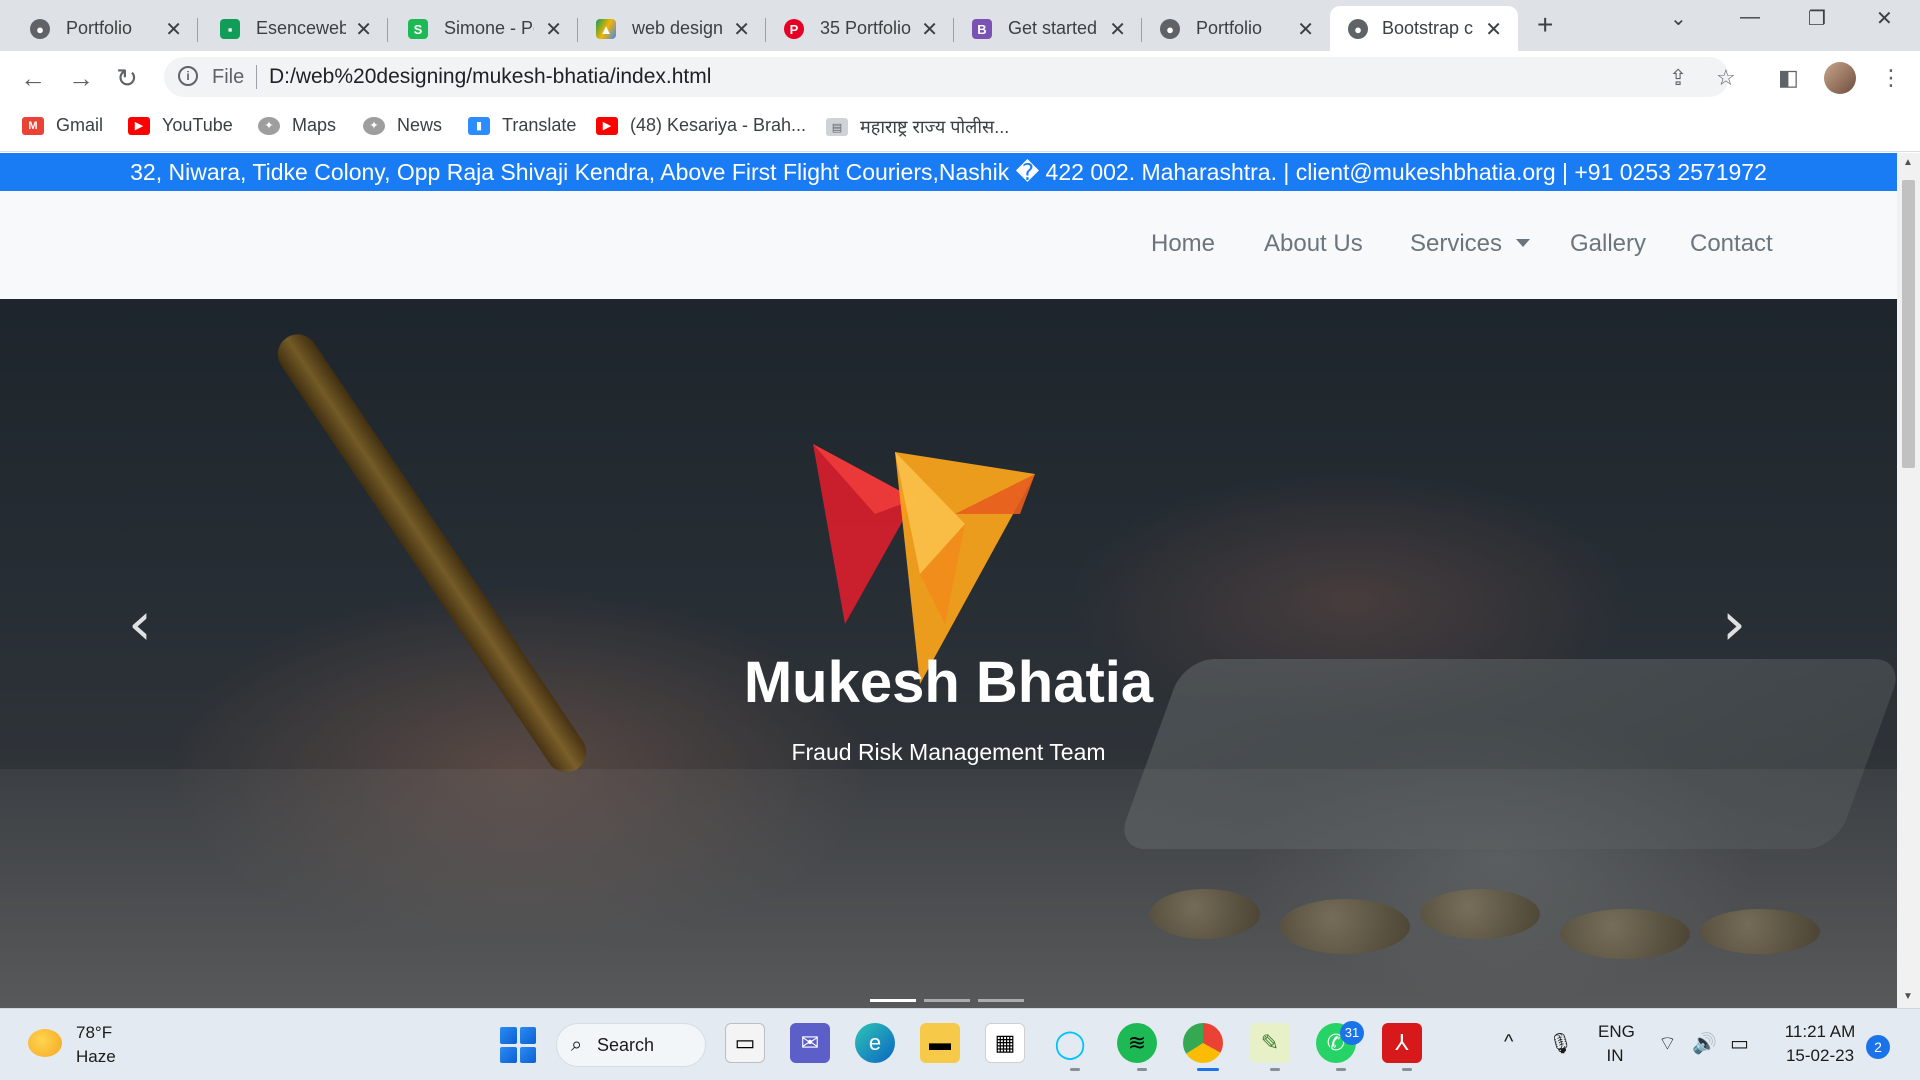 This screenshot has height=1080, width=1920. I want to click on tab-title: Esenceweb, so click(301, 28).